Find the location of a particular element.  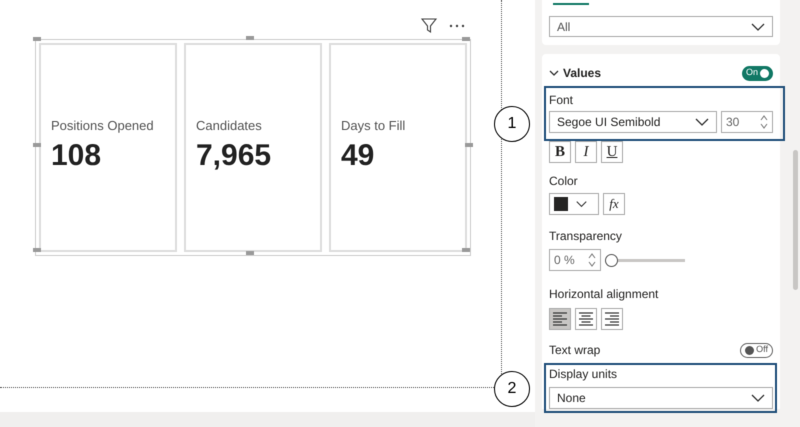

card-value: 49 is located at coordinates (358, 156).